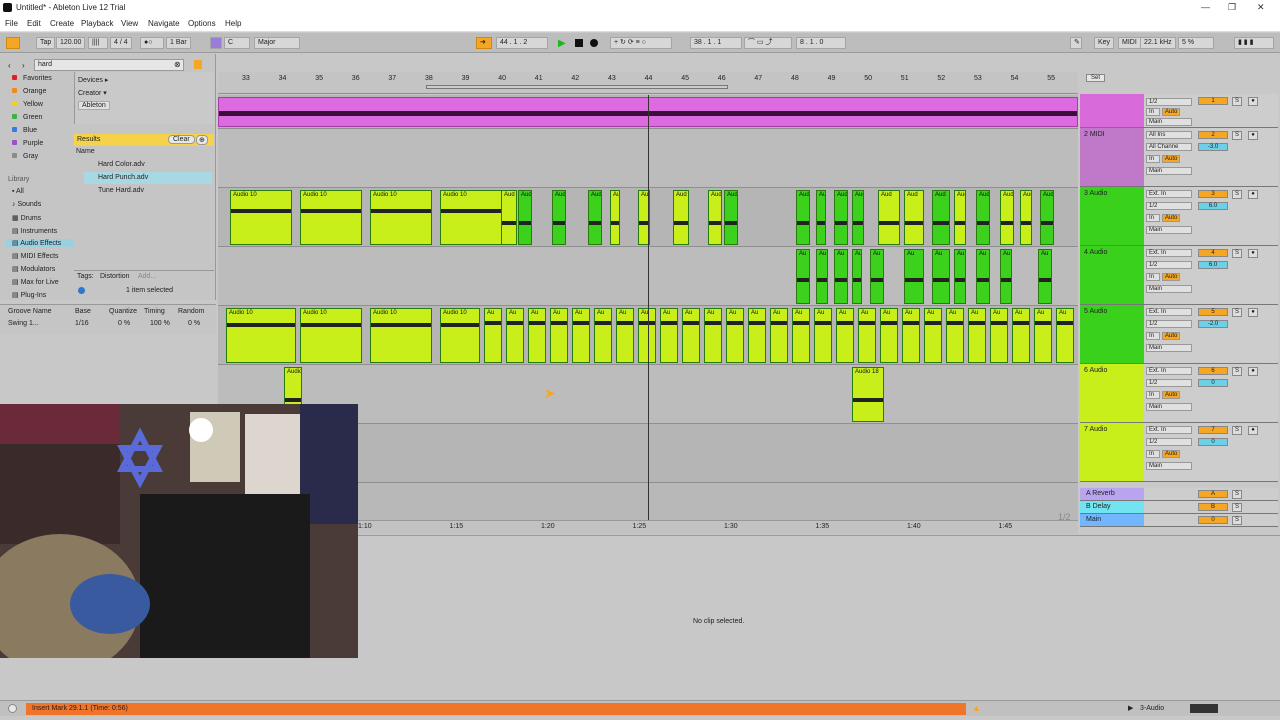 The height and width of the screenshot is (720, 1280). What do you see at coordinates (1169, 147) in the screenshot?
I see `input-channel-select: All Channe` at bounding box center [1169, 147].